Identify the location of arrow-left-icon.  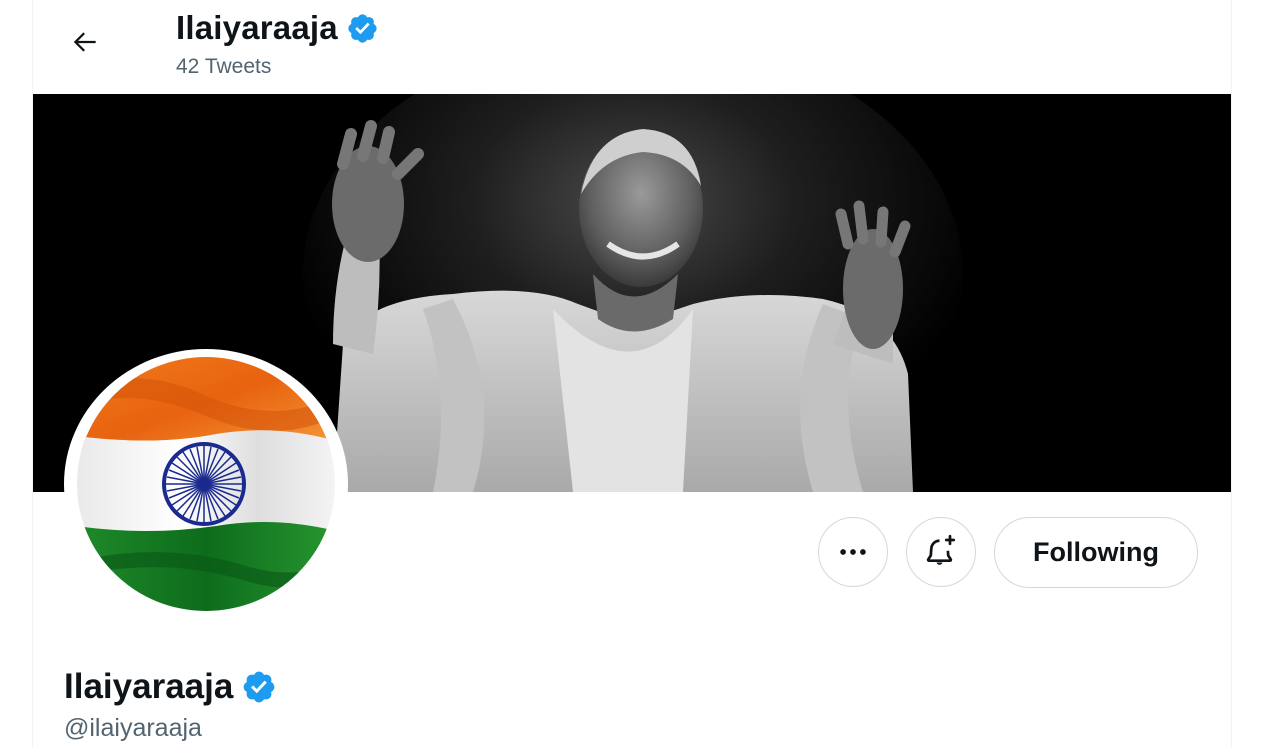
(84, 42).